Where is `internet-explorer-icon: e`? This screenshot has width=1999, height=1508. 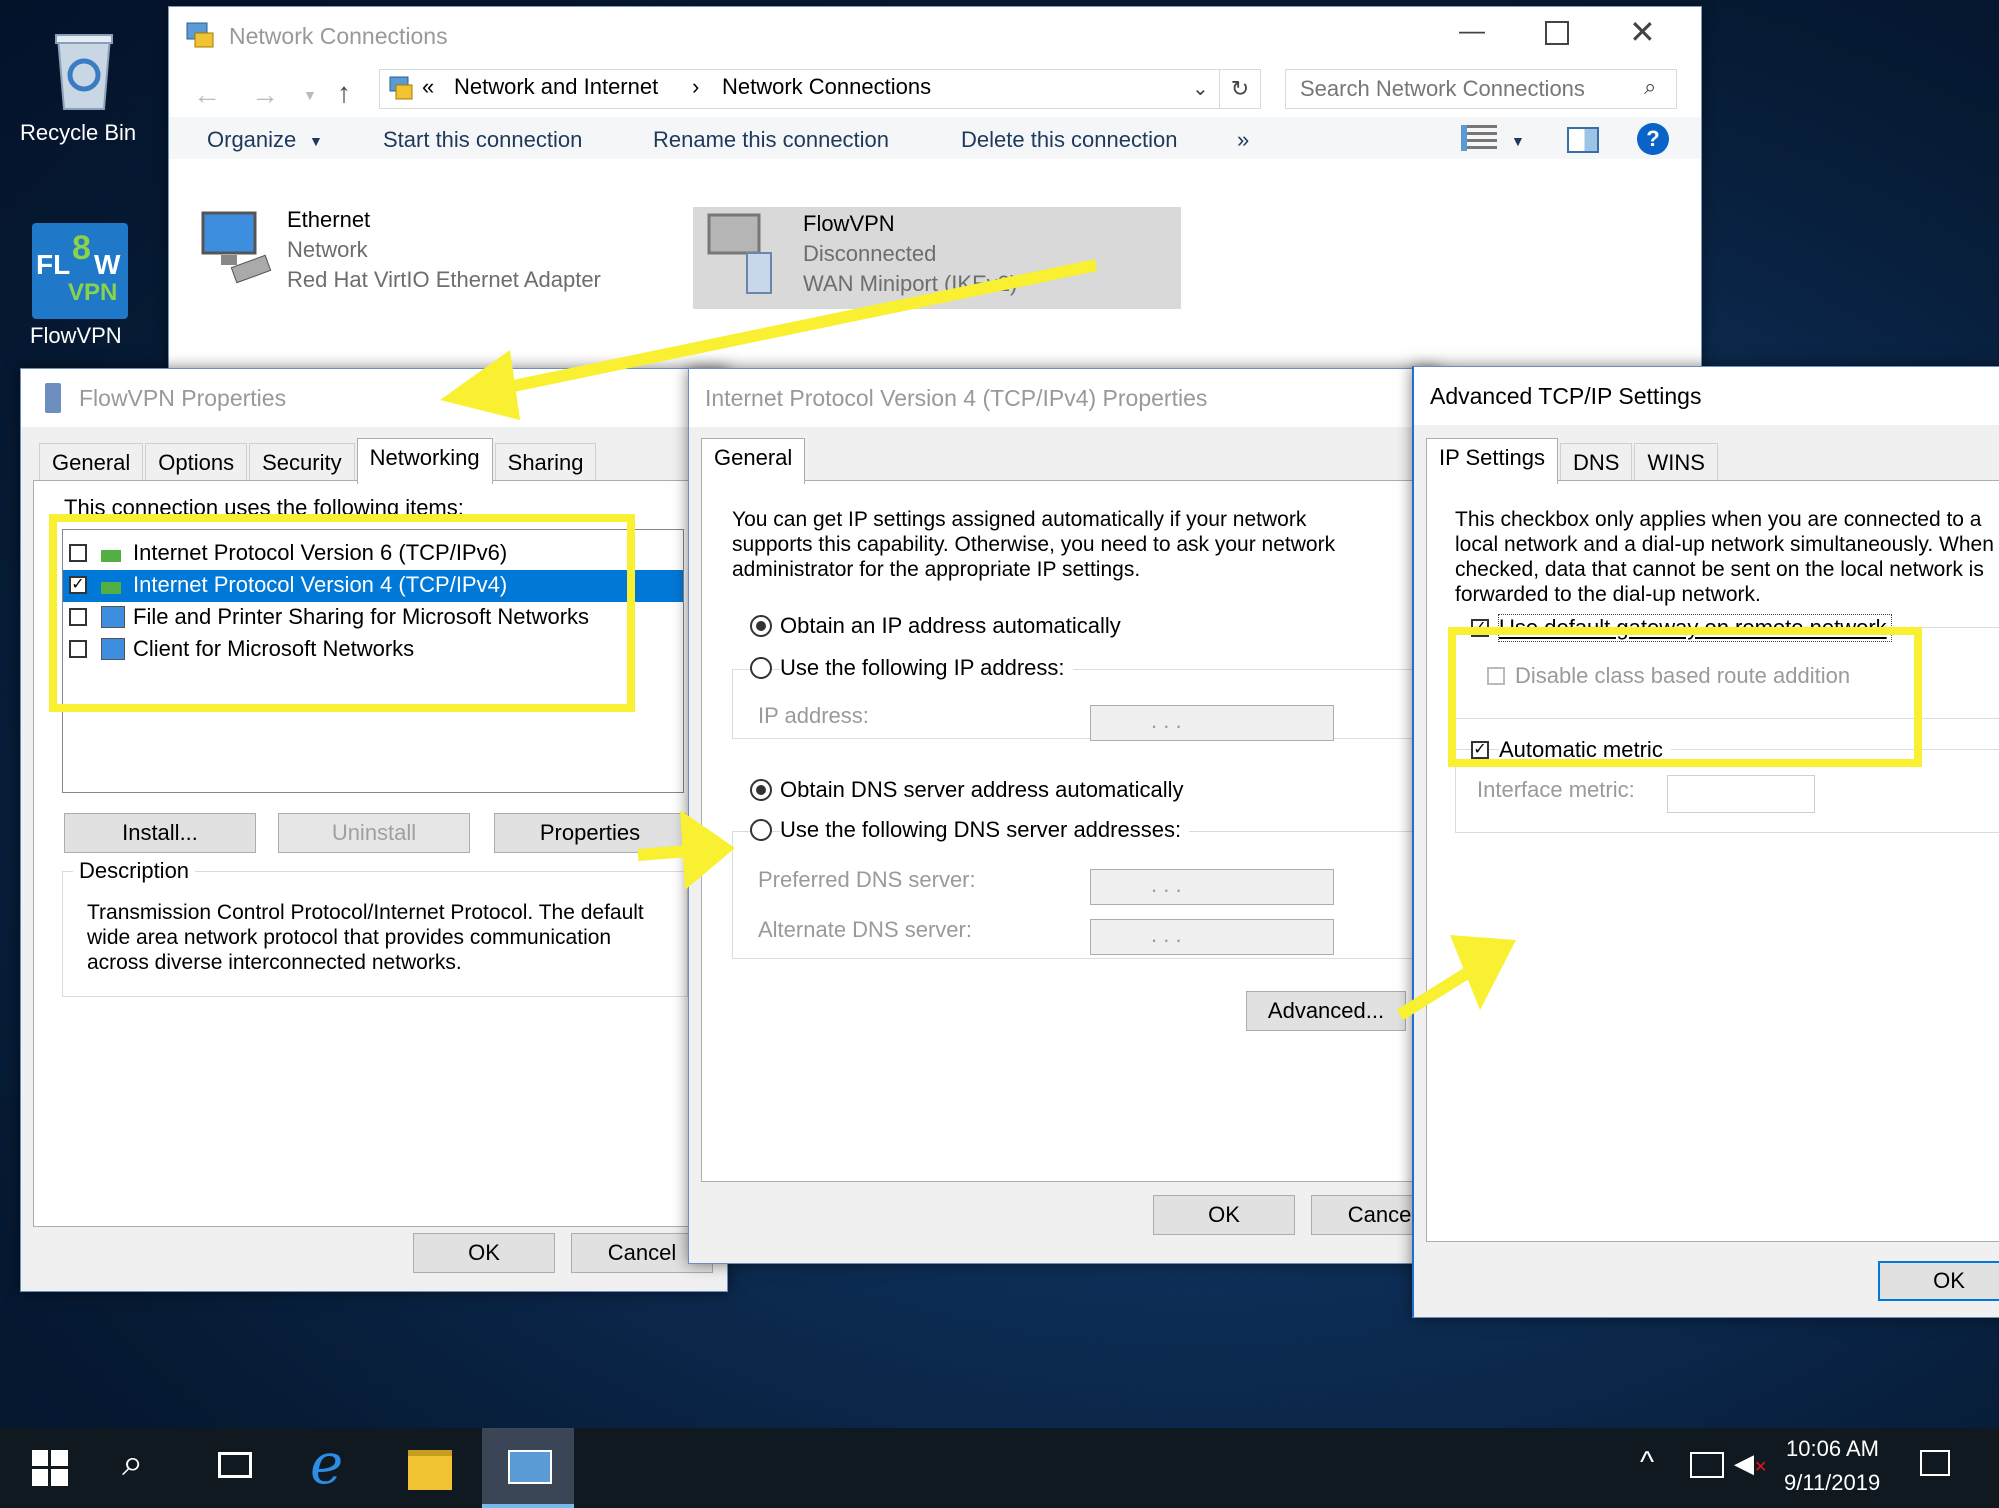
internet-explorer-icon: e is located at coordinates (326, 1464).